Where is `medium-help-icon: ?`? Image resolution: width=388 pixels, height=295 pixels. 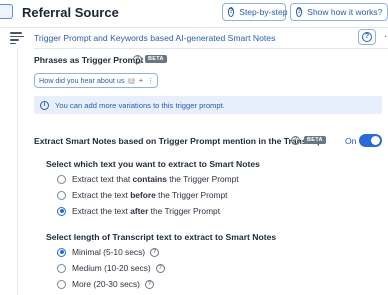 medium-help-icon: ? is located at coordinates (160, 268).